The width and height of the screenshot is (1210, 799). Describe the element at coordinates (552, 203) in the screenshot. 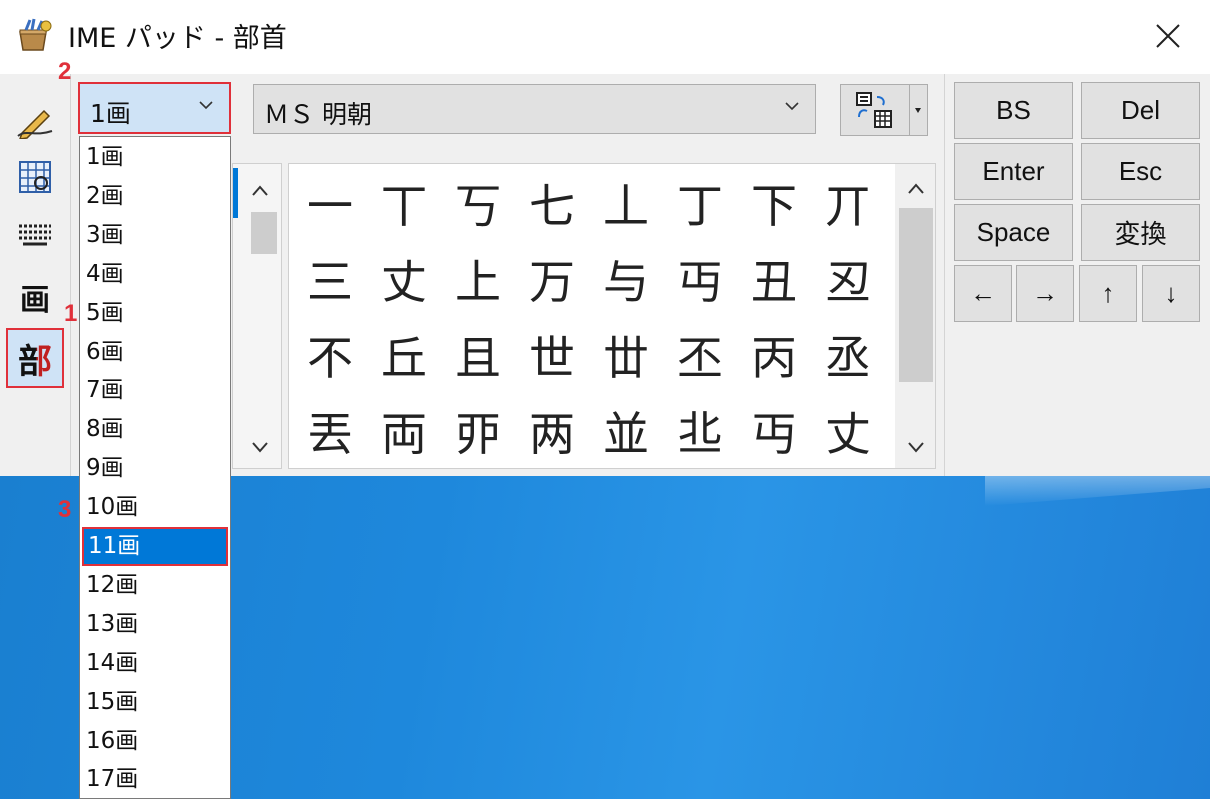

I see `character-cell: 七` at that location.